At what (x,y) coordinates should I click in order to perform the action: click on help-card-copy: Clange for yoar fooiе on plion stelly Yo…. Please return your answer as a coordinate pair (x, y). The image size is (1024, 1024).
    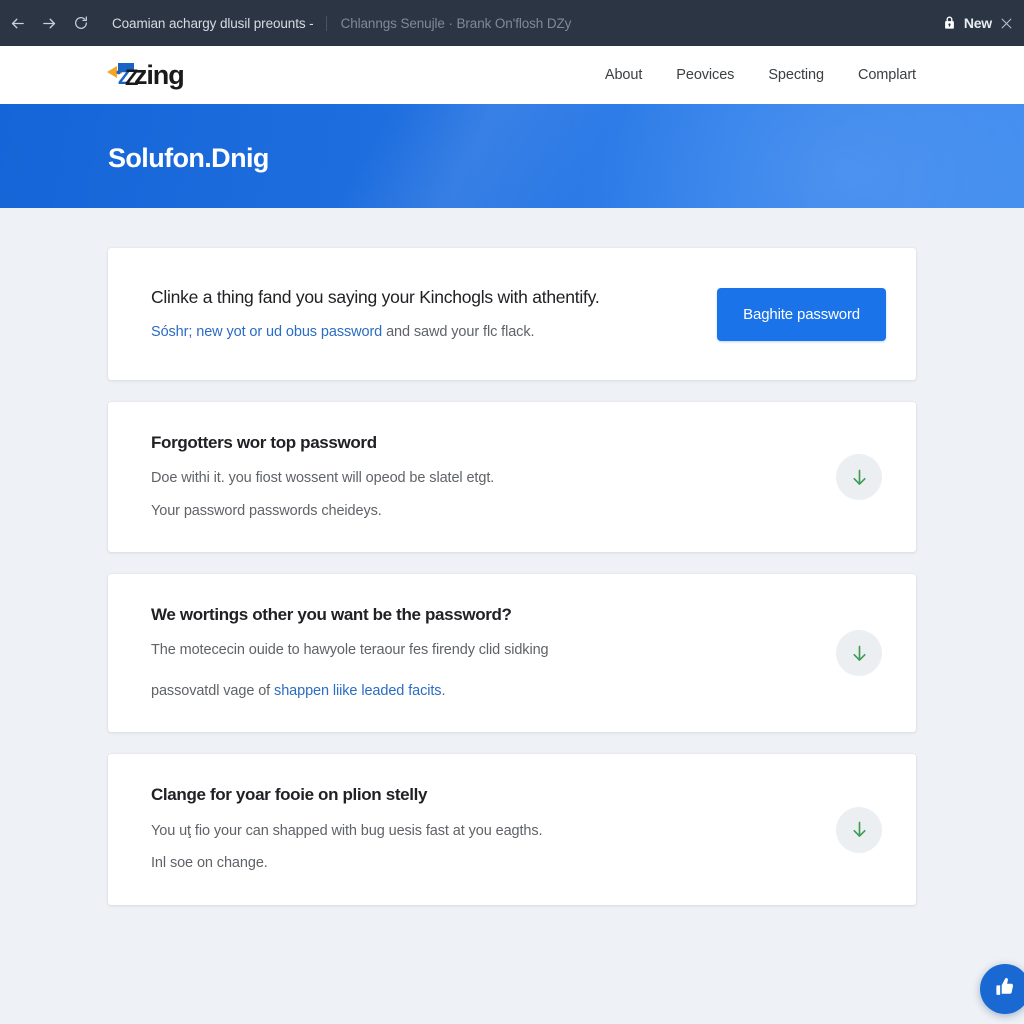
    Looking at the image, I should click on (493, 829).